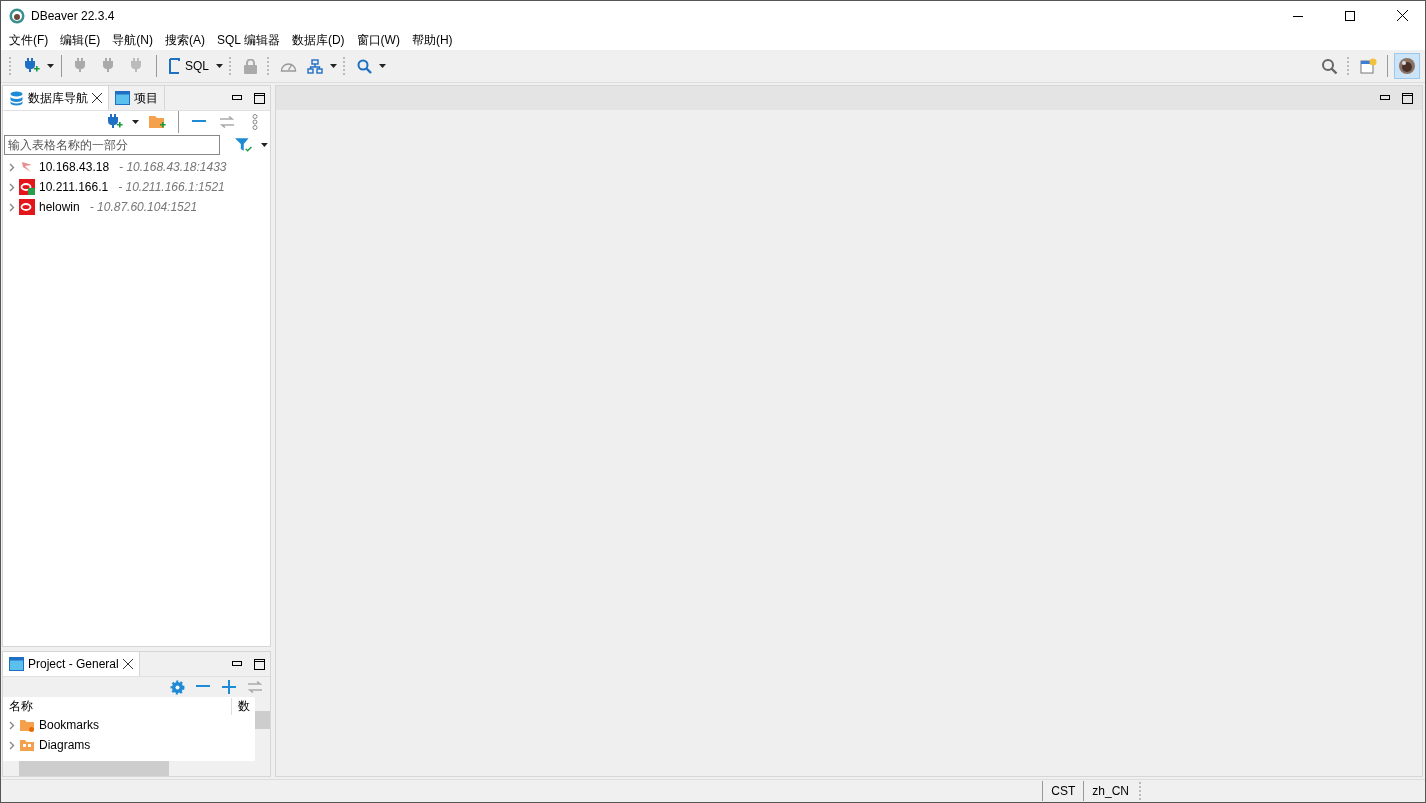  I want to click on lock-icon, so click(250, 66).